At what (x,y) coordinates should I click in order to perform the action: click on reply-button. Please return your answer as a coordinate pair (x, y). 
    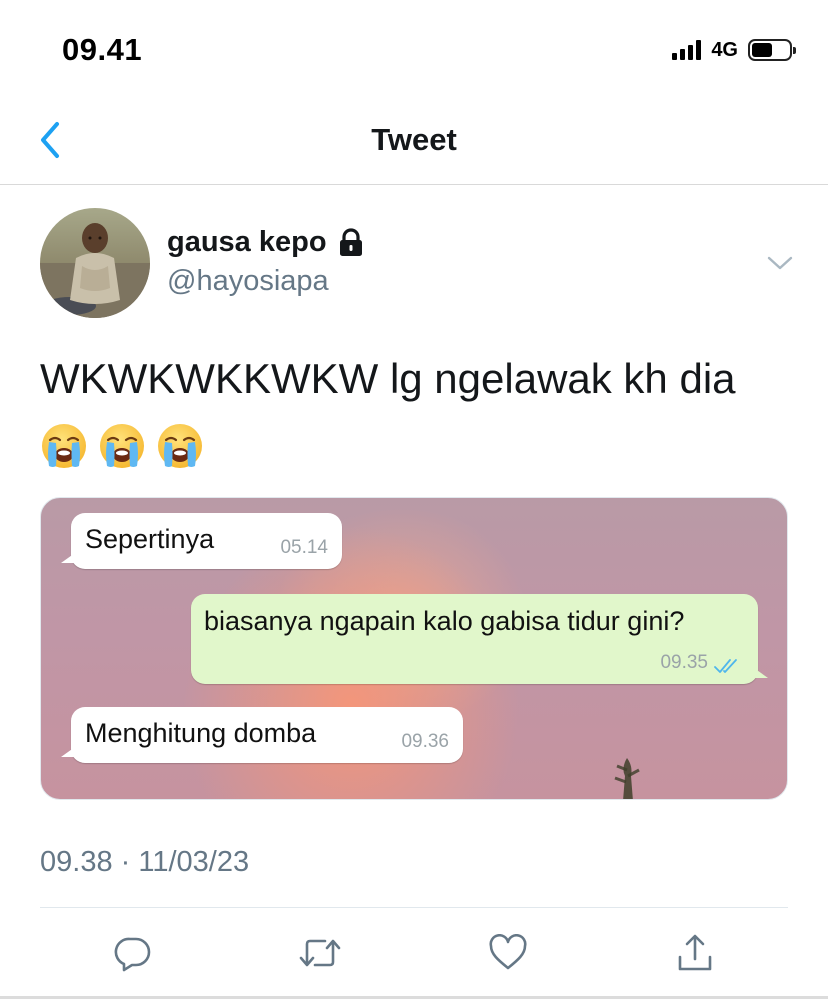
    Looking at the image, I should click on (133, 953).